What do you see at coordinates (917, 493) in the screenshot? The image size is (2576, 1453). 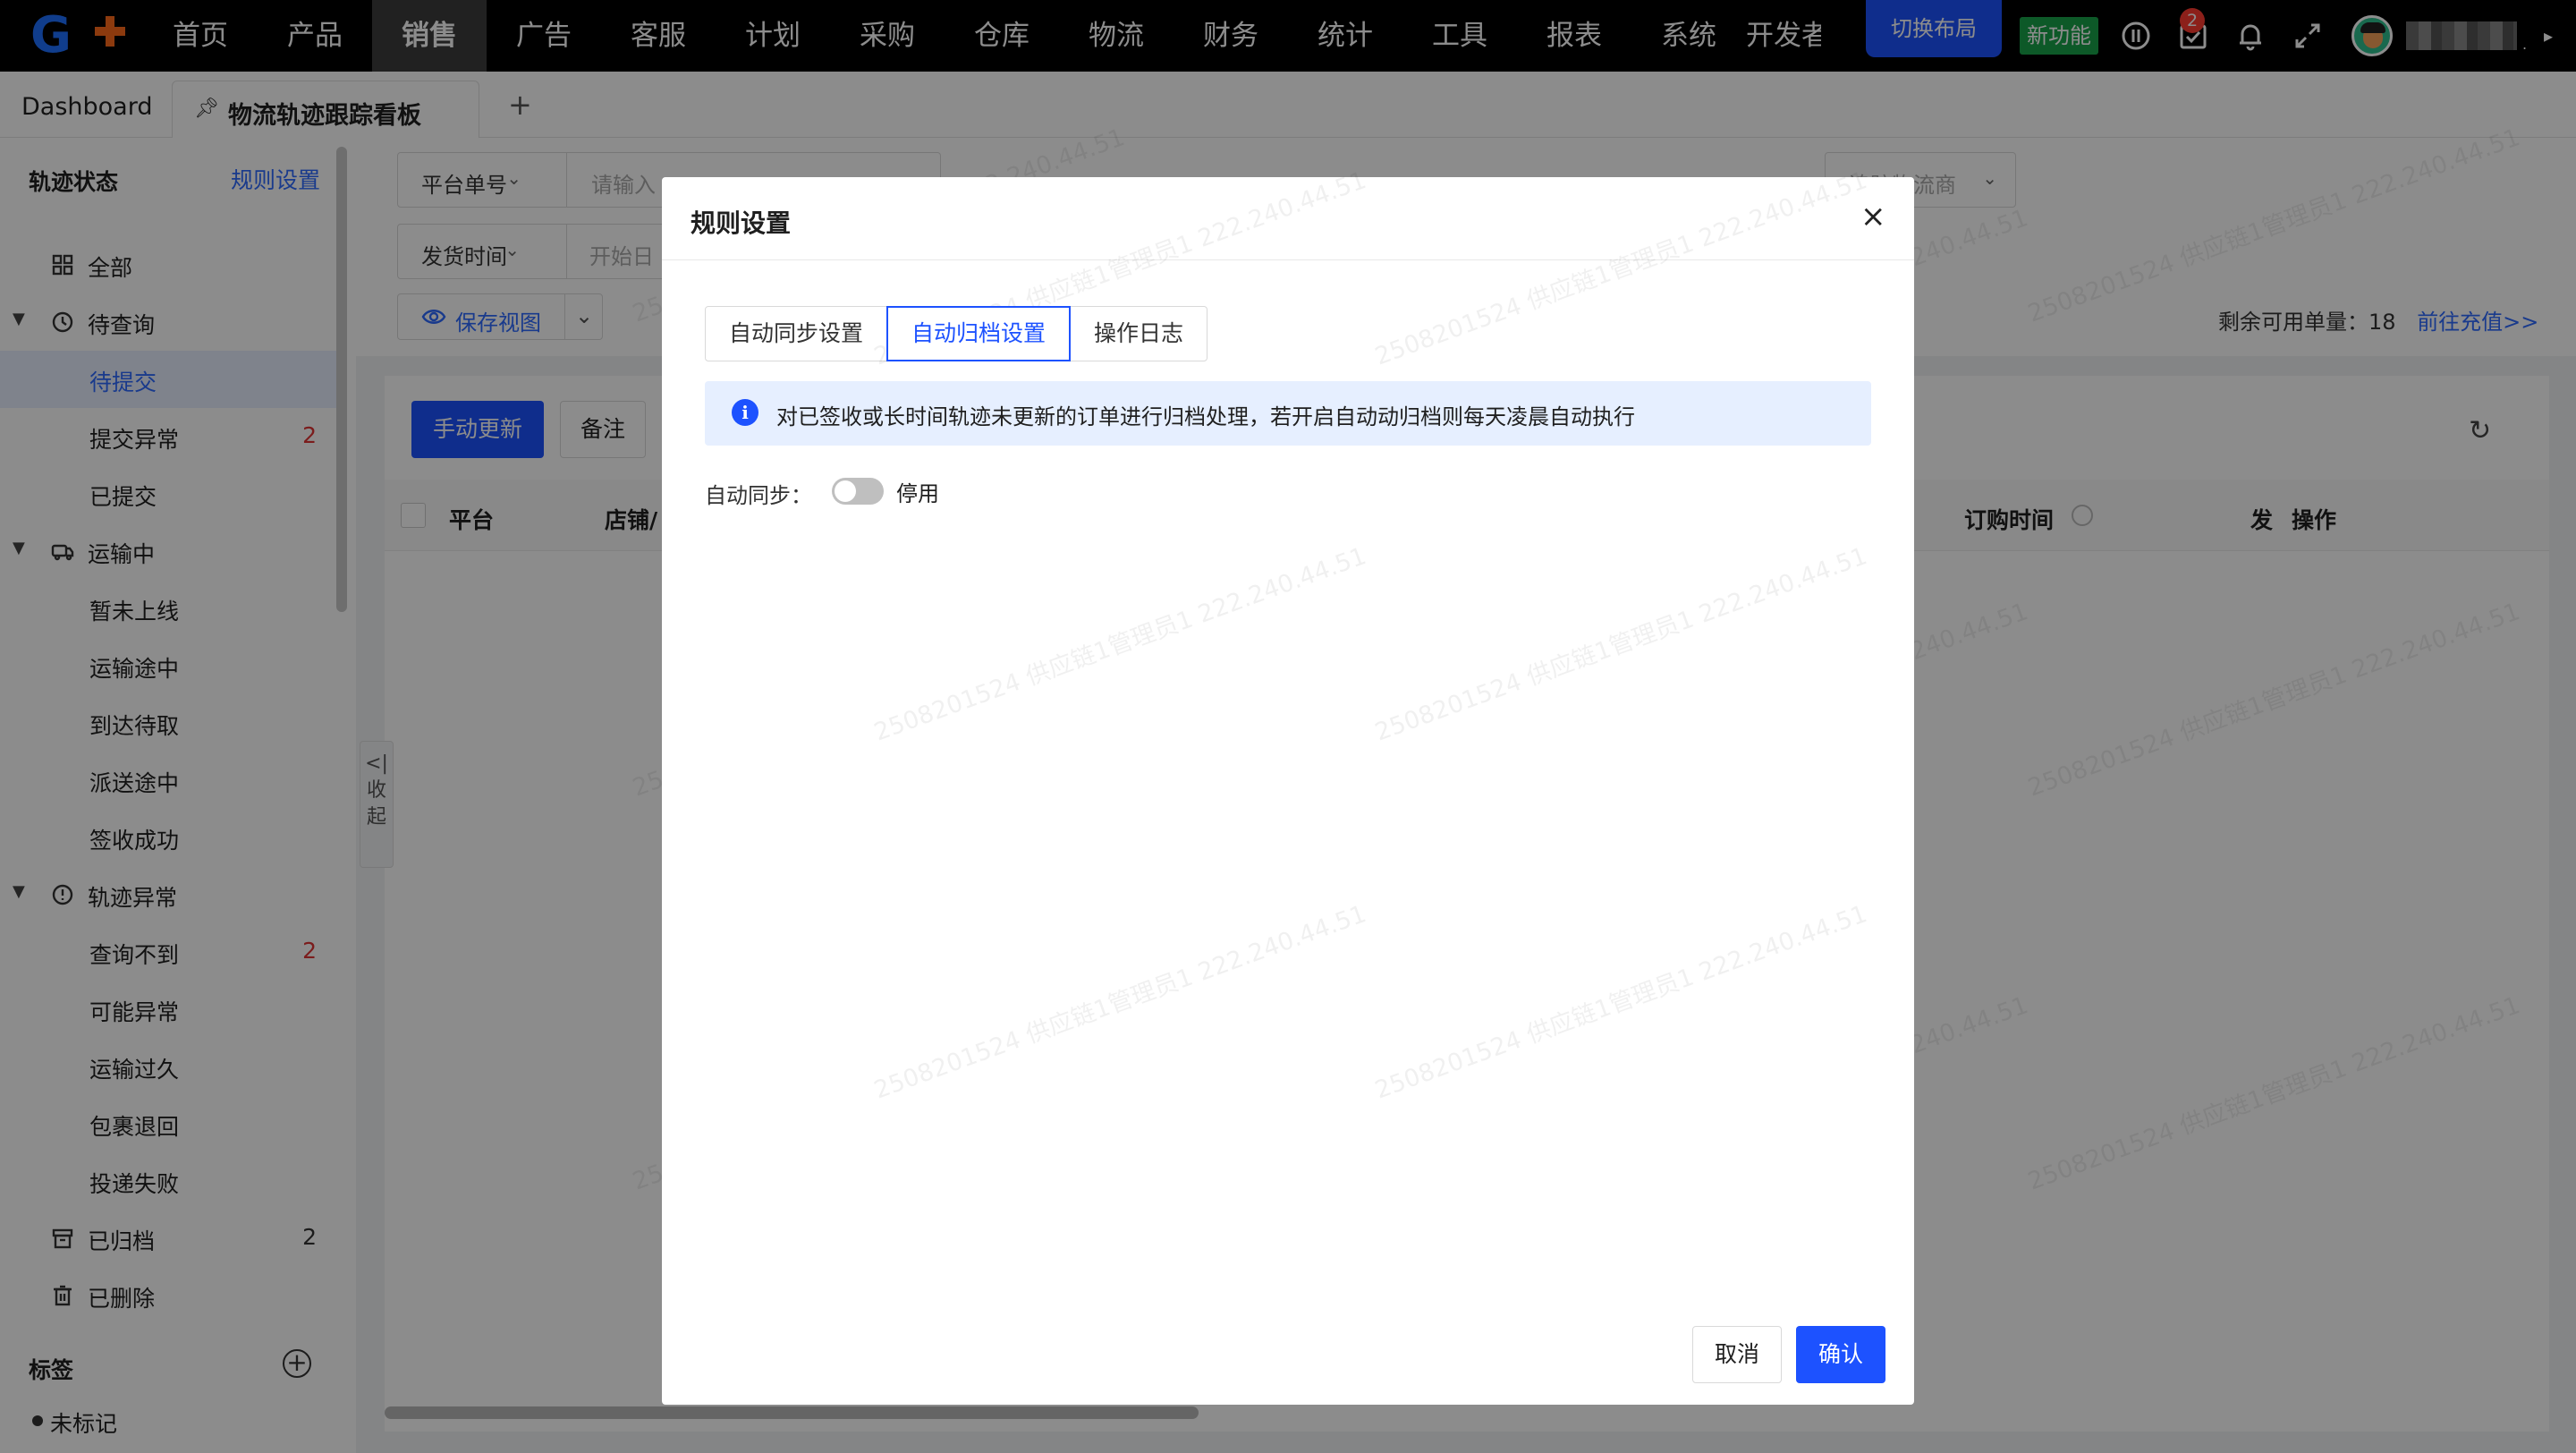 I see `toggle-state-text: 停用` at bounding box center [917, 493].